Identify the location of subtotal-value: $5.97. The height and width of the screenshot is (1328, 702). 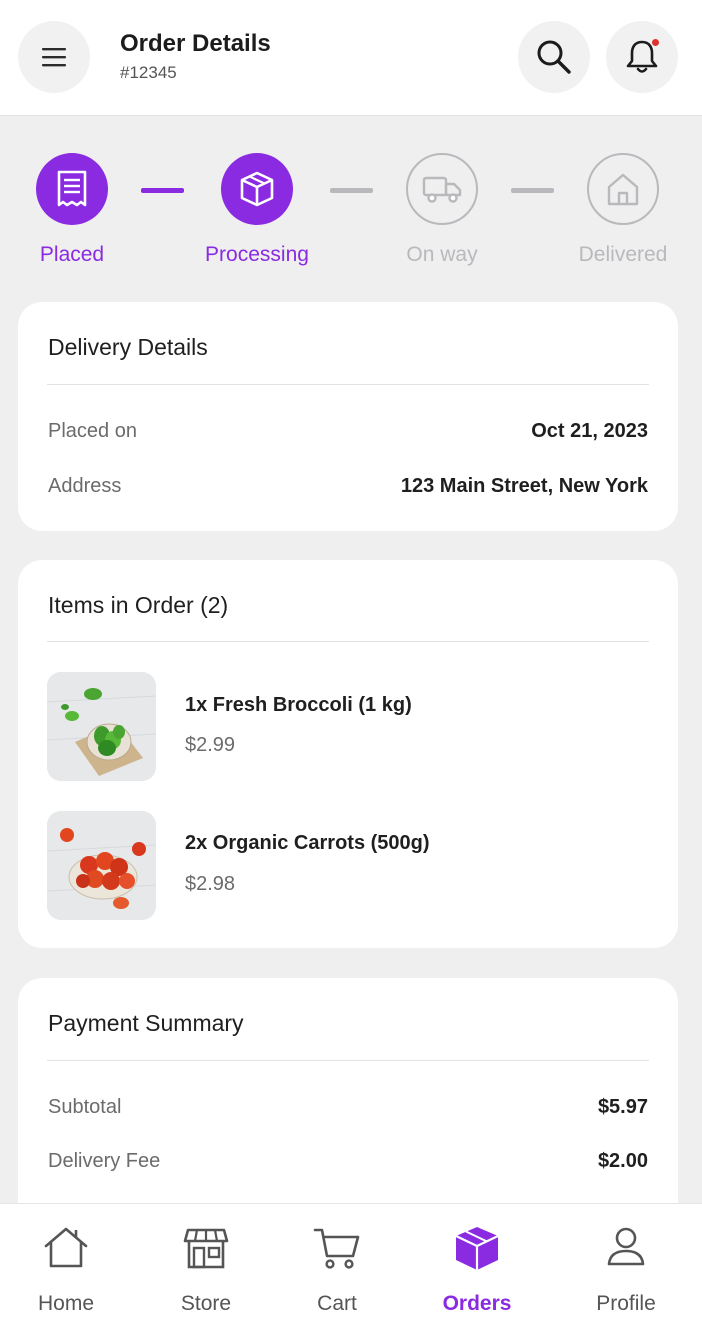
(622, 1107).